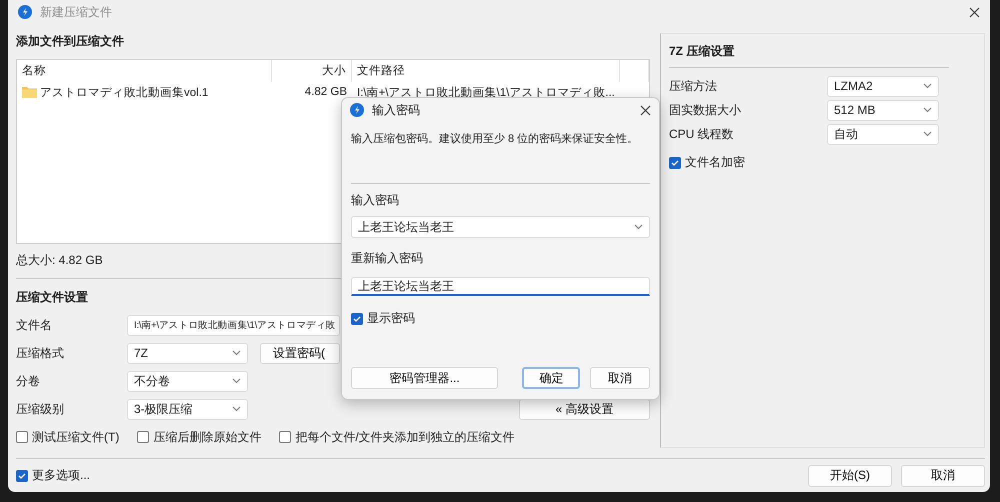  Describe the element at coordinates (187, 353) in the screenshot. I see `dropdown: 7Z` at that location.